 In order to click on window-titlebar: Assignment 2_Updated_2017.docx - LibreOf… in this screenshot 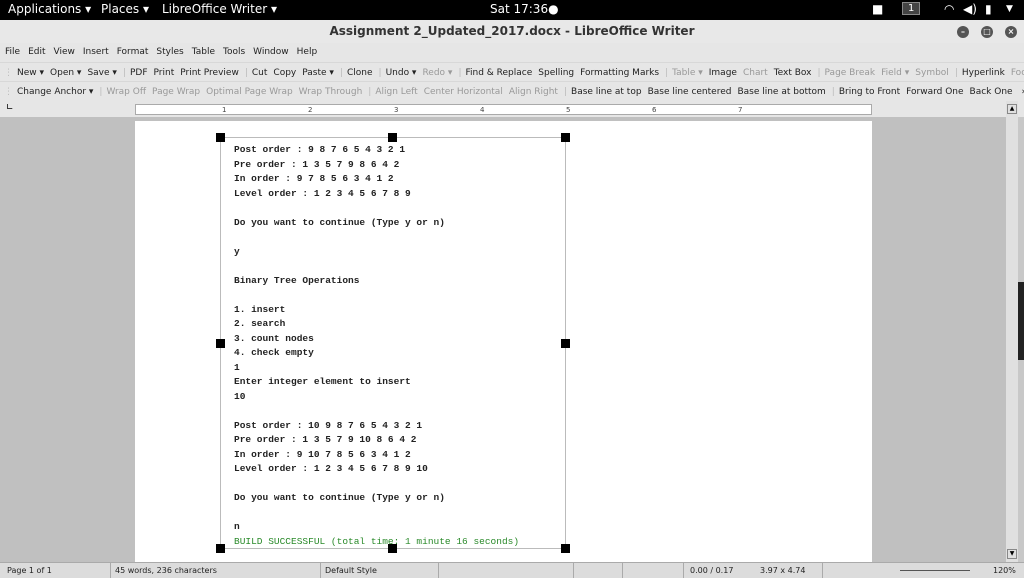, I will do `click(512, 31)`.